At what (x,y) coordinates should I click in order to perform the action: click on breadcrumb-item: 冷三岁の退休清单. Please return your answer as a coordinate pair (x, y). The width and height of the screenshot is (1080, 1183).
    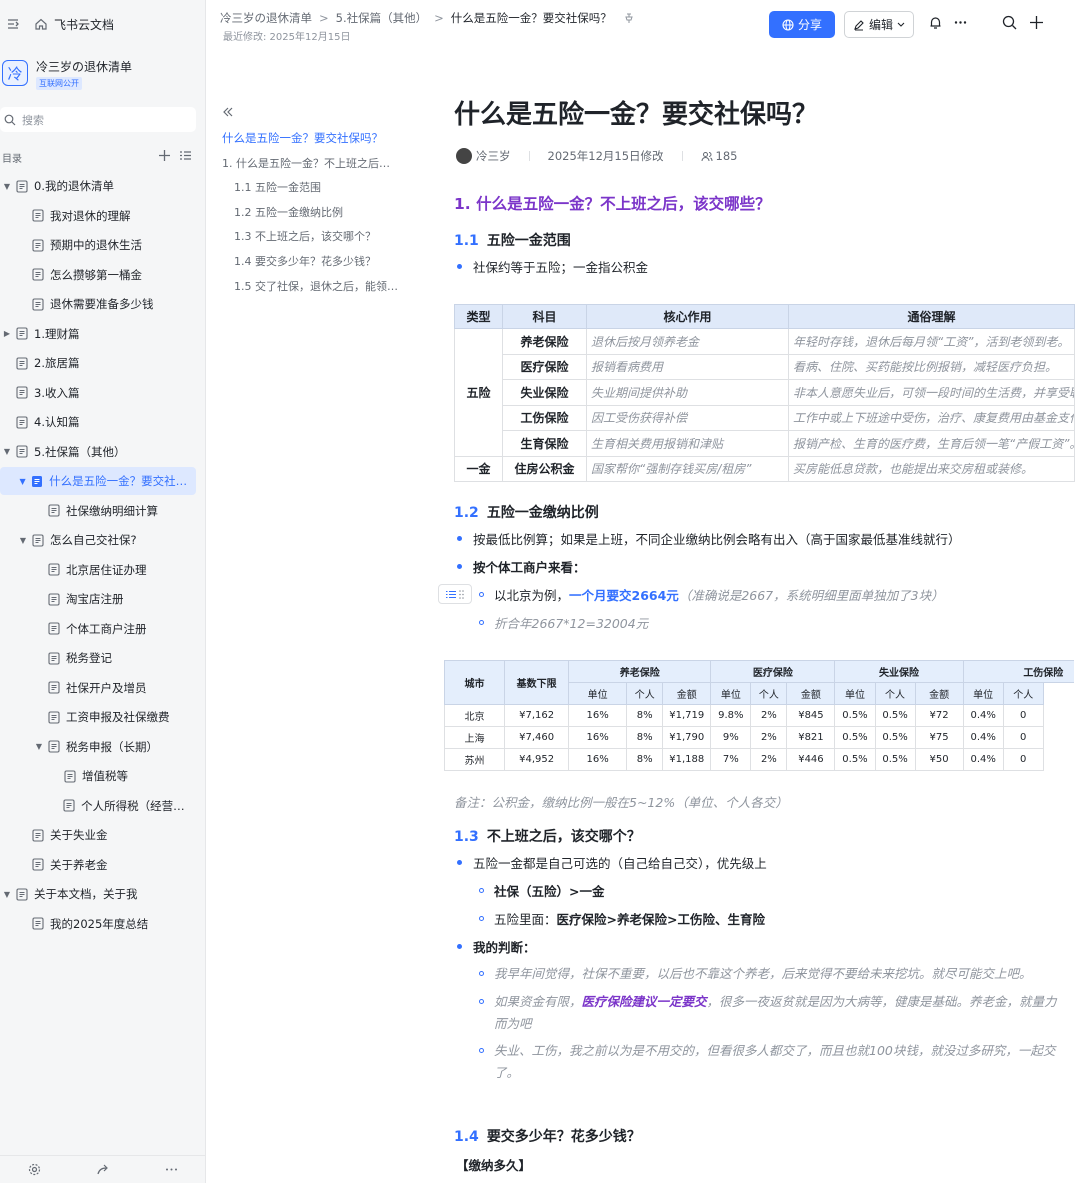
    Looking at the image, I should click on (266, 18).